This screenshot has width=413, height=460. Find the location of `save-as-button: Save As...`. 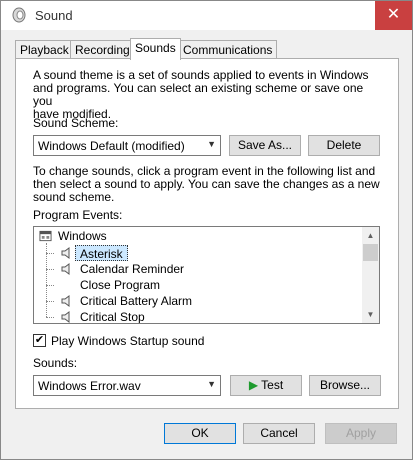

save-as-button: Save As... is located at coordinates (265, 145).